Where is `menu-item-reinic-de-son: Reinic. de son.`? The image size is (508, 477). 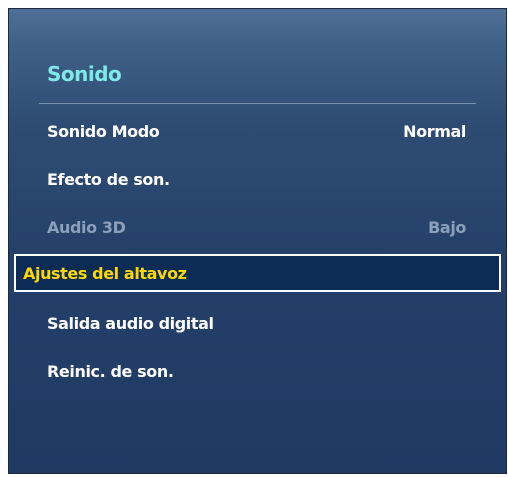
menu-item-reinic-de-son: Reinic. de son. is located at coordinates (257, 371).